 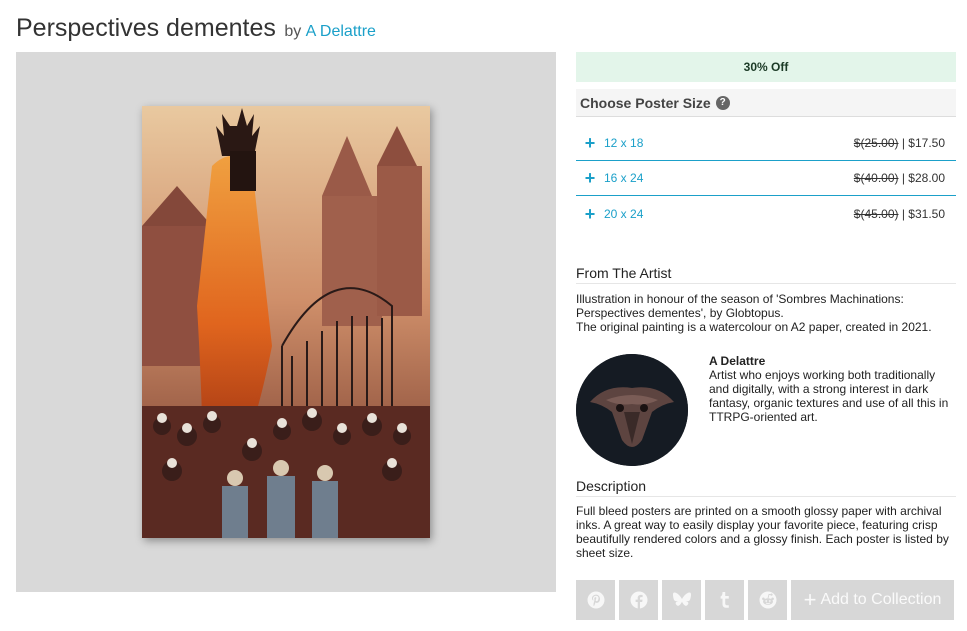 I want to click on avatar-illustration, so click(x=632, y=410).